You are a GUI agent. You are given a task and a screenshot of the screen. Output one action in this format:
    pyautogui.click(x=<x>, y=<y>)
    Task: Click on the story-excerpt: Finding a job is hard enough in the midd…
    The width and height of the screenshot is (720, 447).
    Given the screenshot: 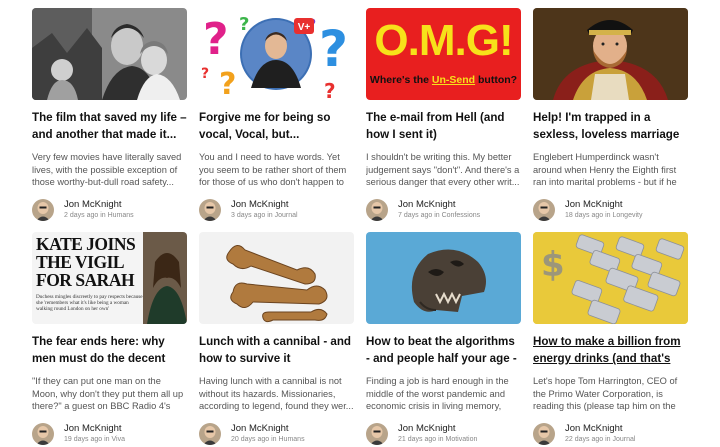 What is the action you would take?
    pyautogui.click(x=437, y=393)
    